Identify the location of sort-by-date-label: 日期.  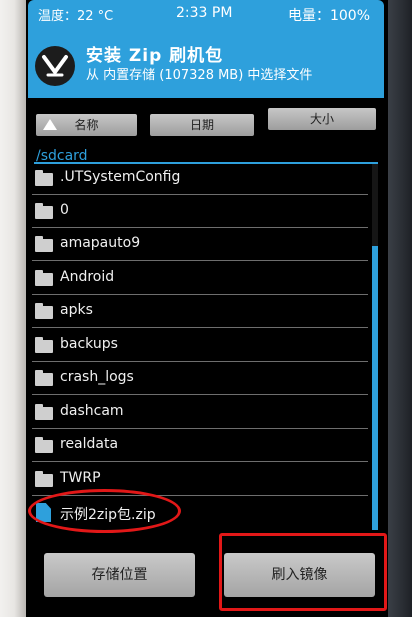
(201, 125).